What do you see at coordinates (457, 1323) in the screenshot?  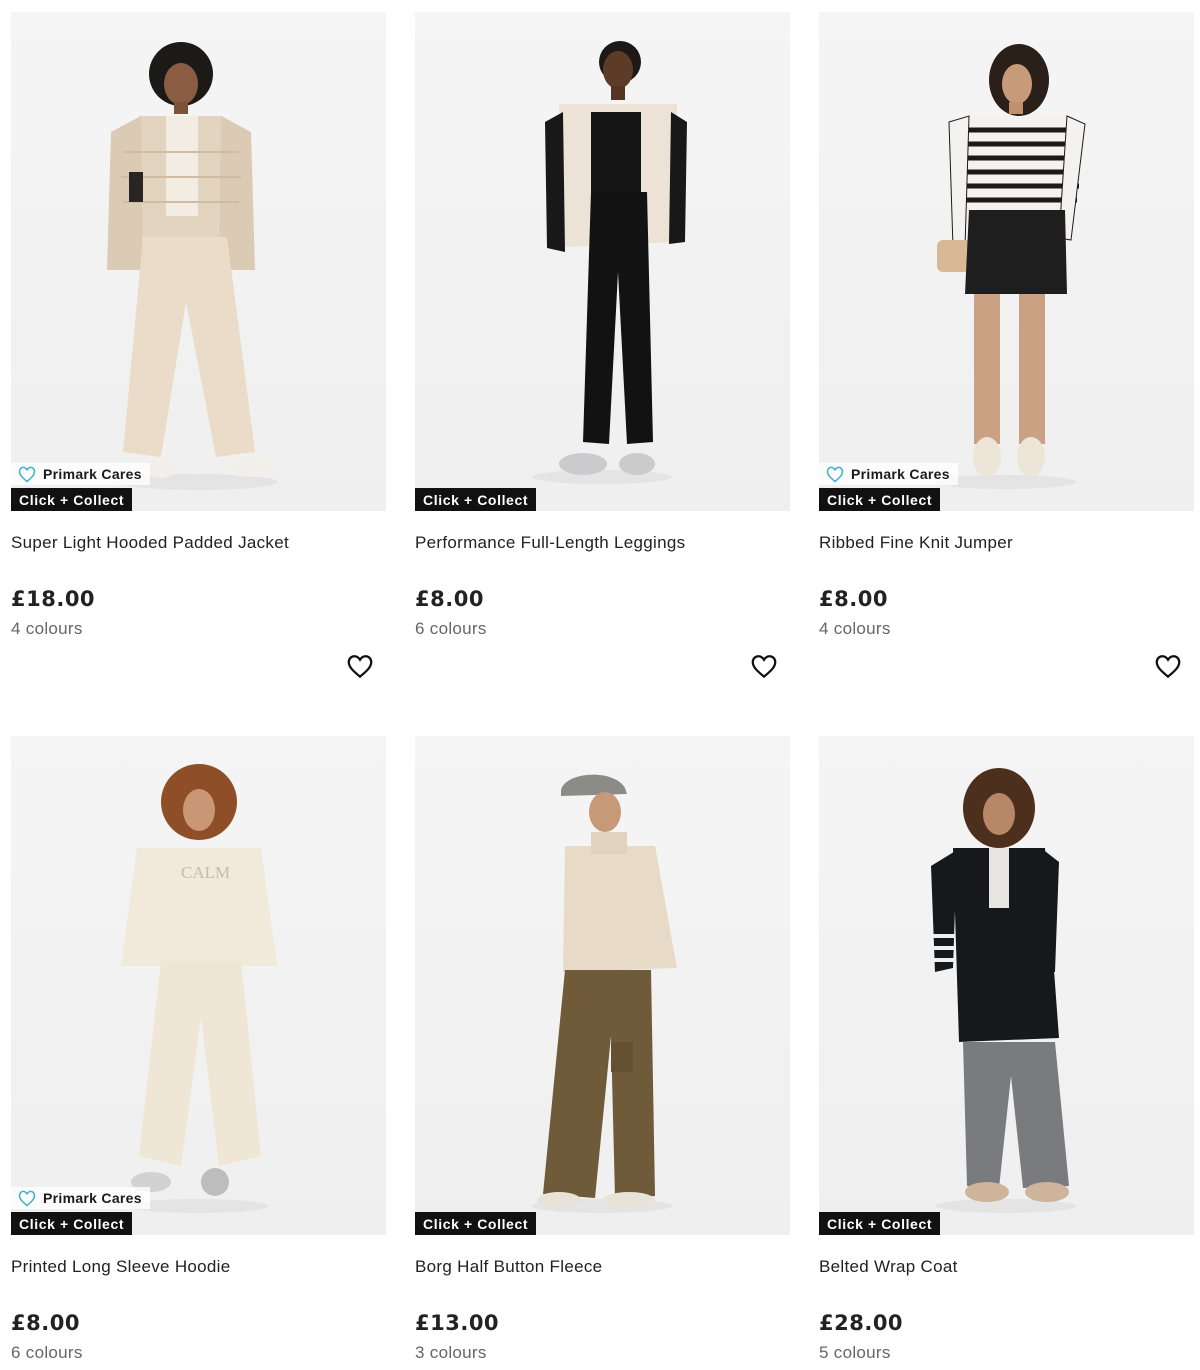 I see `product-price: £13.00` at bounding box center [457, 1323].